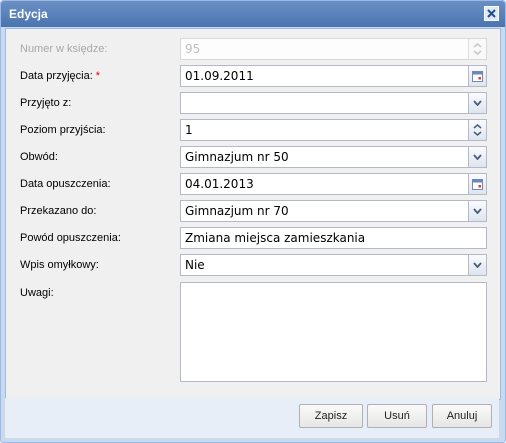 This screenshot has height=443, width=506. I want to click on admission-date-picker-button, so click(477, 76).